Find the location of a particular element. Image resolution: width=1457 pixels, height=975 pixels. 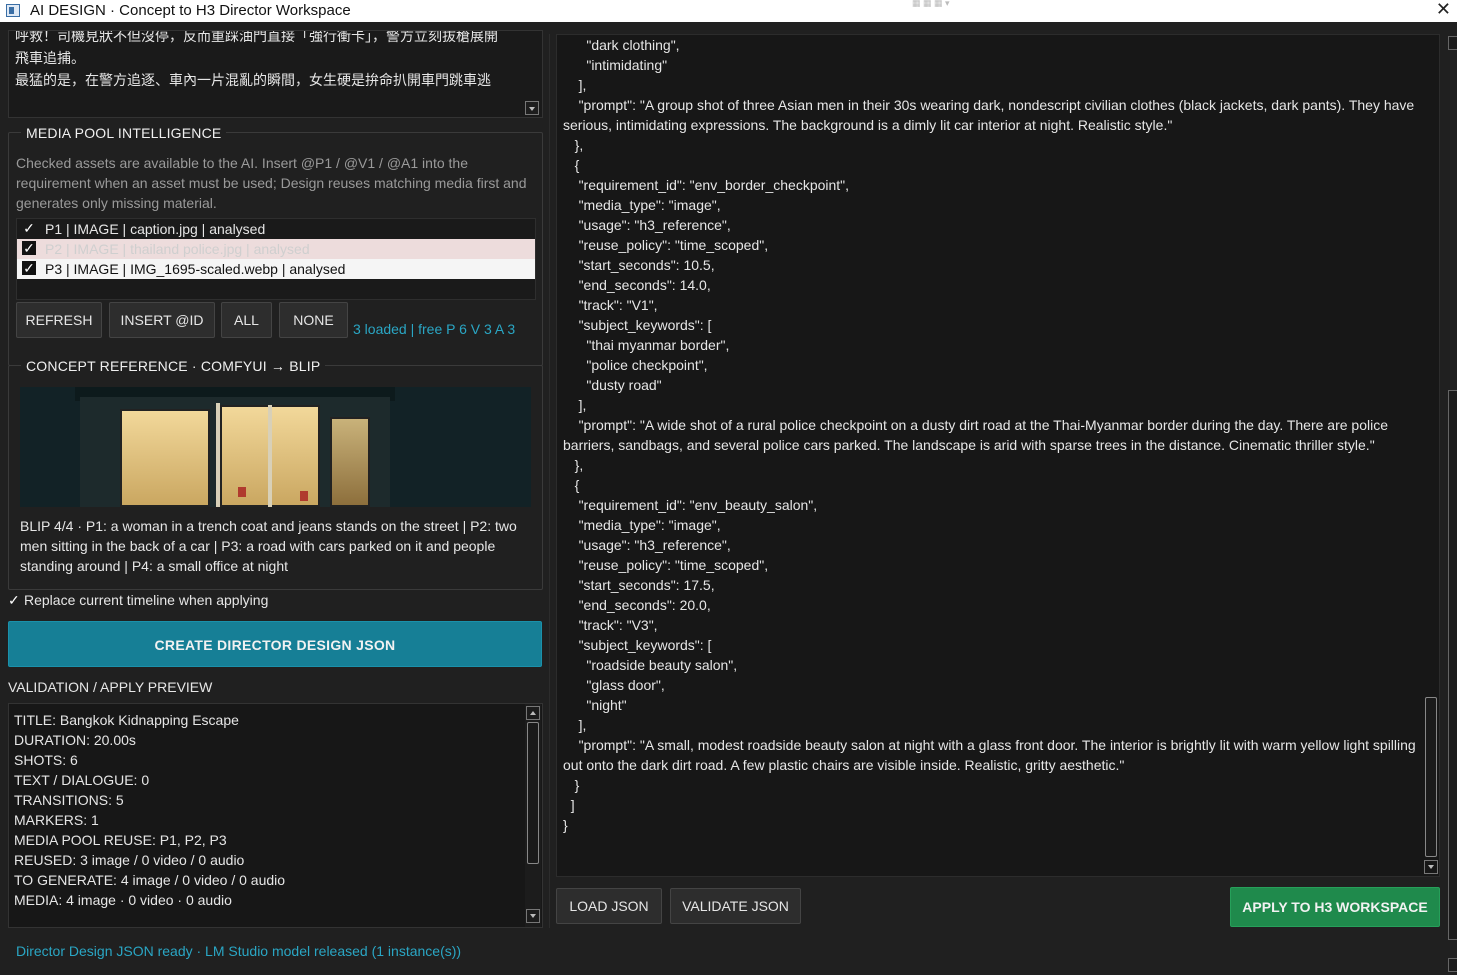

concept-preview-image is located at coordinates (275, 447).